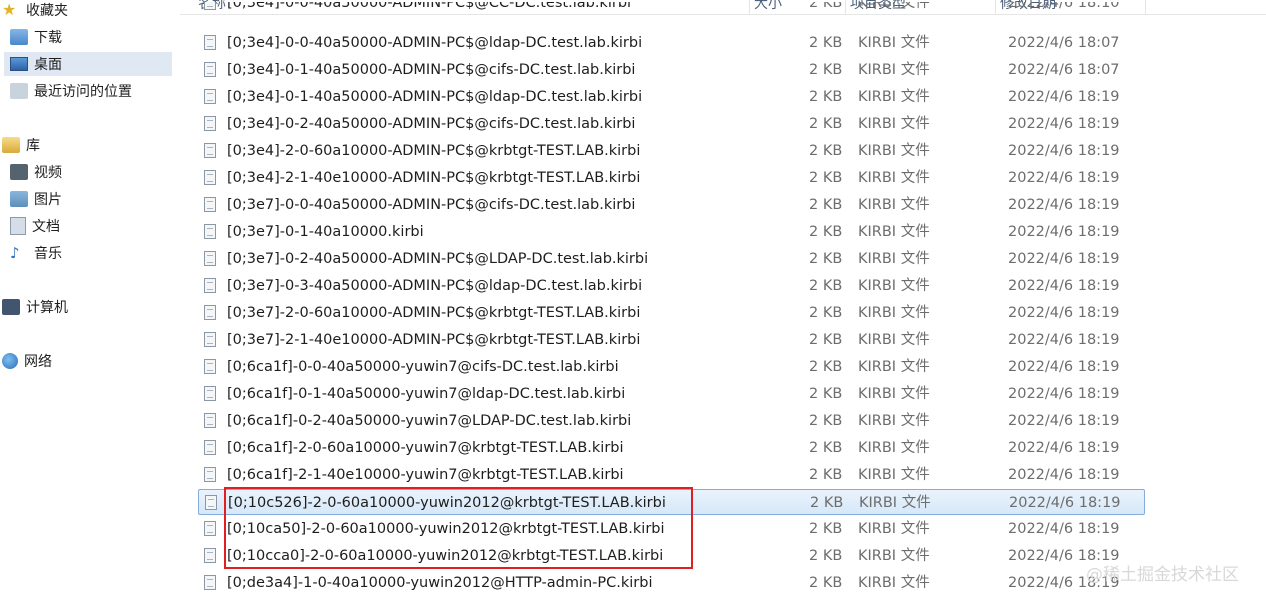 This screenshot has width=1266, height=601. What do you see at coordinates (48, 200) in the screenshot?
I see `nav-pictures-label: 图片` at bounding box center [48, 200].